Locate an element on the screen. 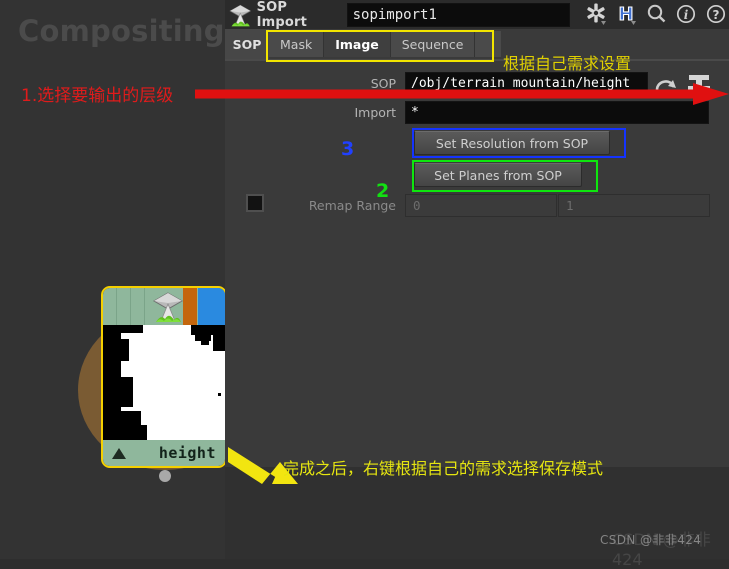  houdini-h-icon: H is located at coordinates (626, 14).